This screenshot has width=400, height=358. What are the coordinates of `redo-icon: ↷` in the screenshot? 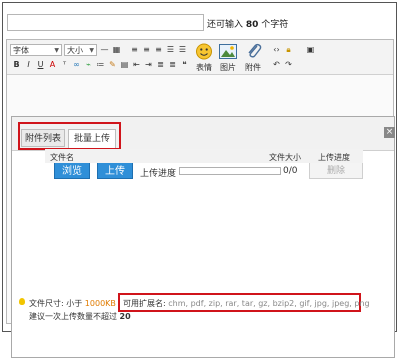 It's located at (288, 64).